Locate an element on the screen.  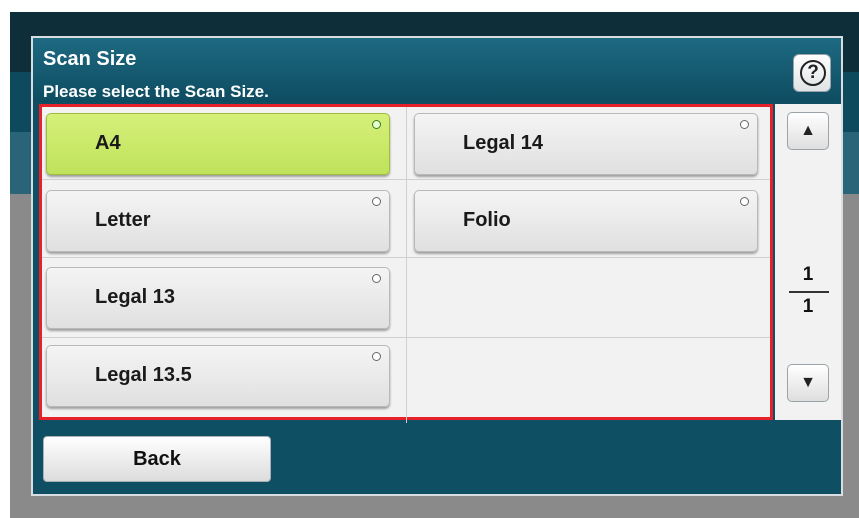
size-option-label: Legal 13.5 is located at coordinates (143, 375).